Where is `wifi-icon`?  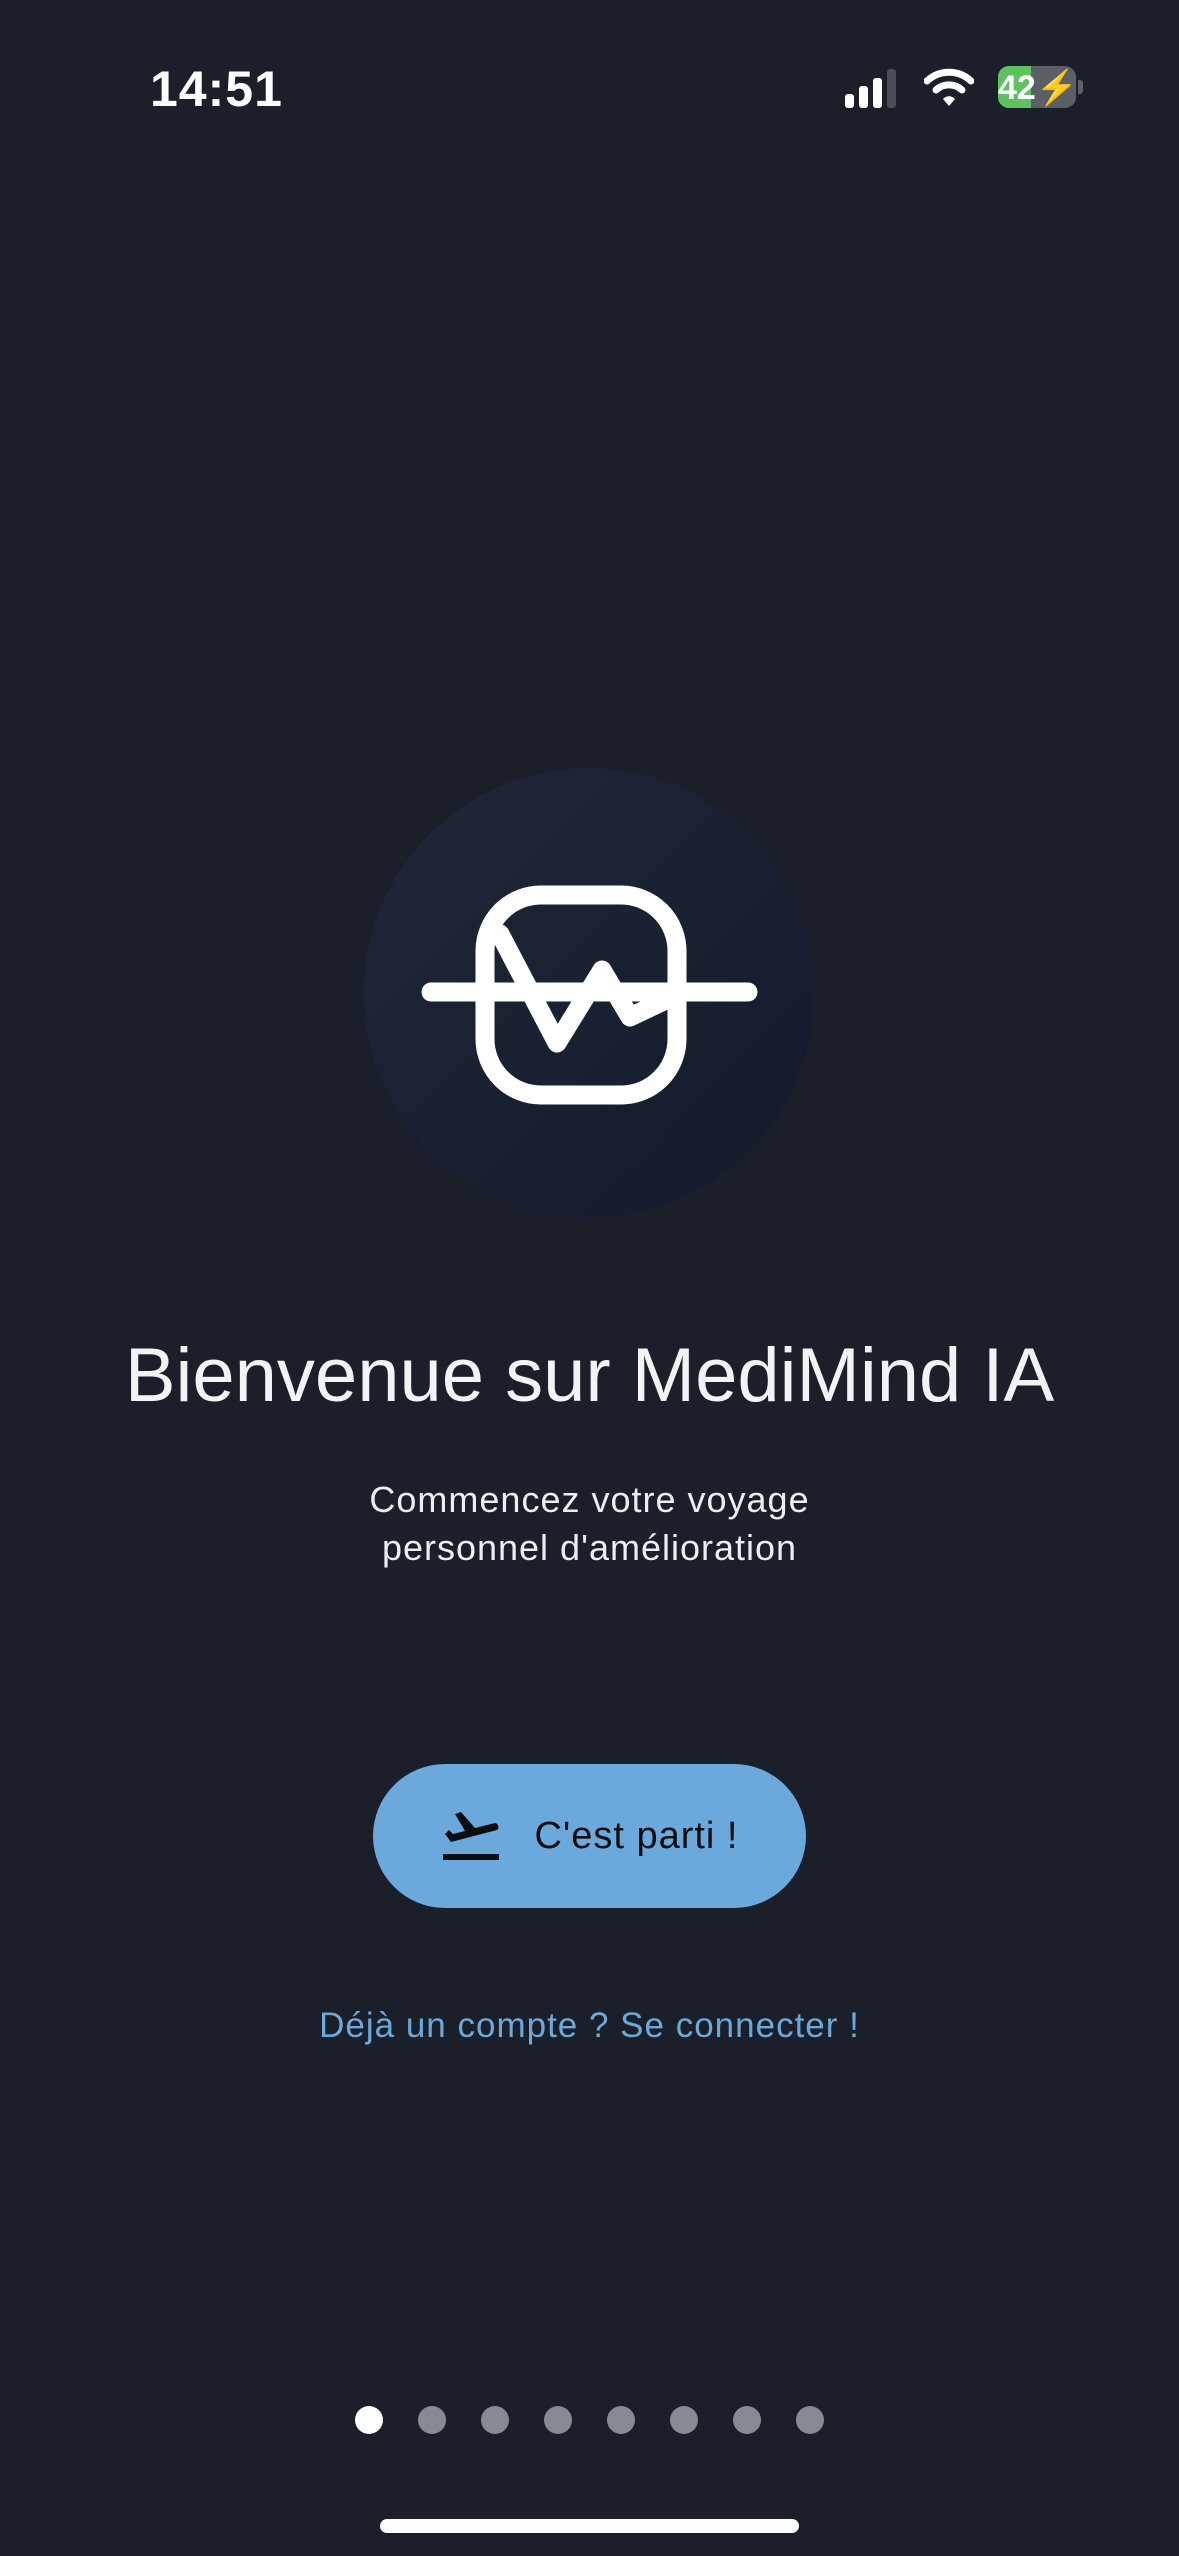
wifi-icon is located at coordinates (949, 87).